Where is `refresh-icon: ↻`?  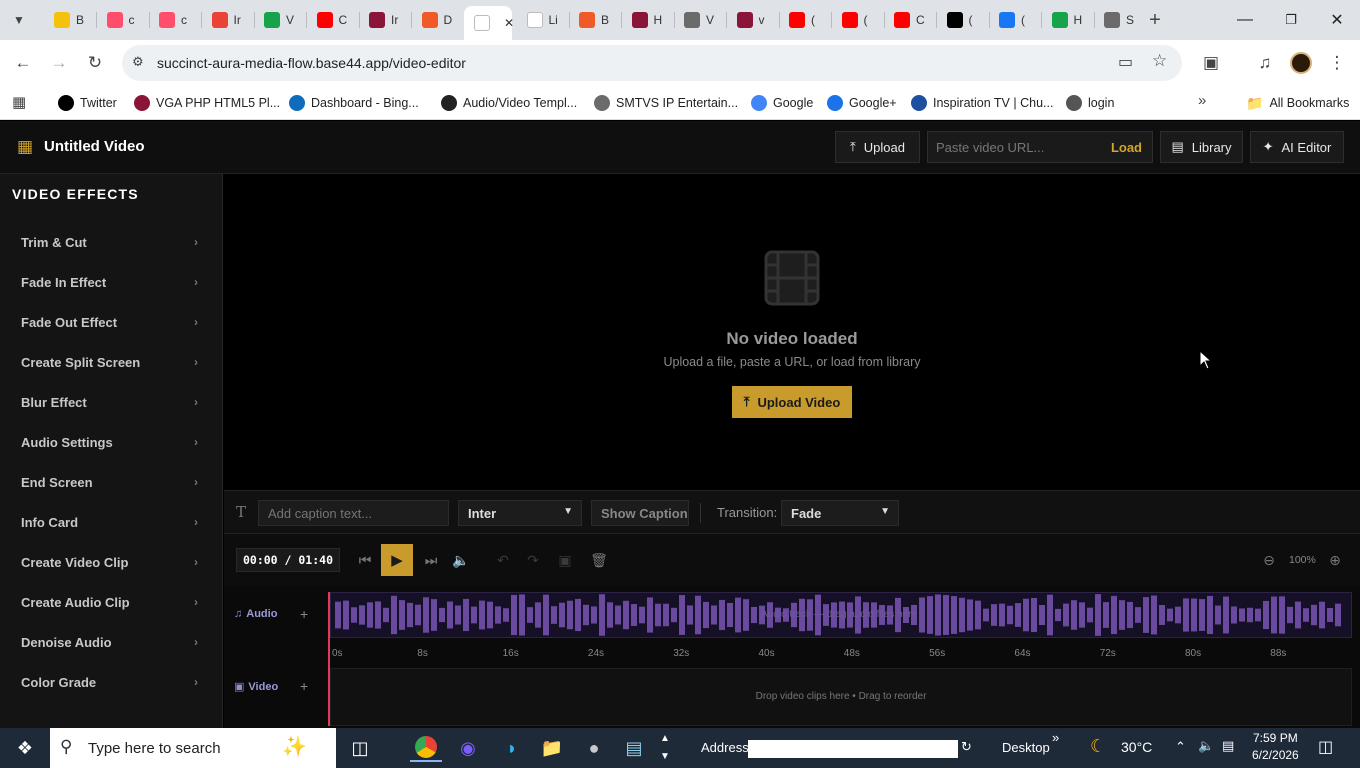
refresh-icon: ↻ is located at coordinates (966, 747).